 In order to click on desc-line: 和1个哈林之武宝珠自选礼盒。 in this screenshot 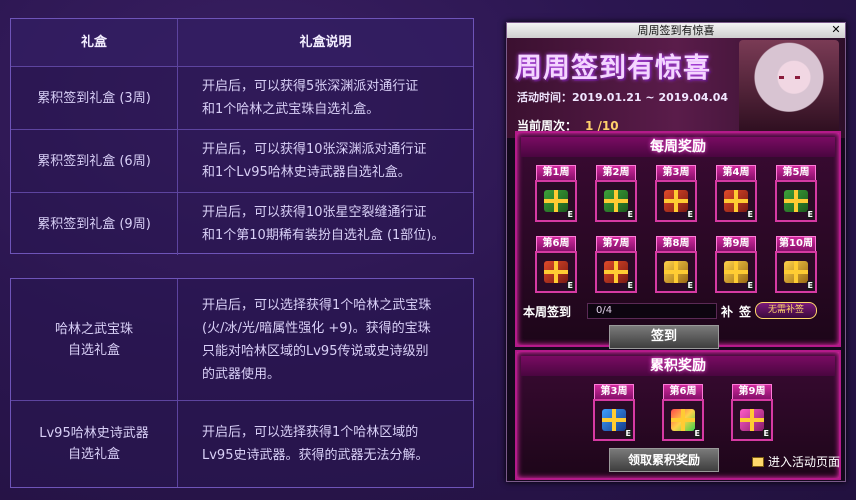, I will do `click(291, 109)`.